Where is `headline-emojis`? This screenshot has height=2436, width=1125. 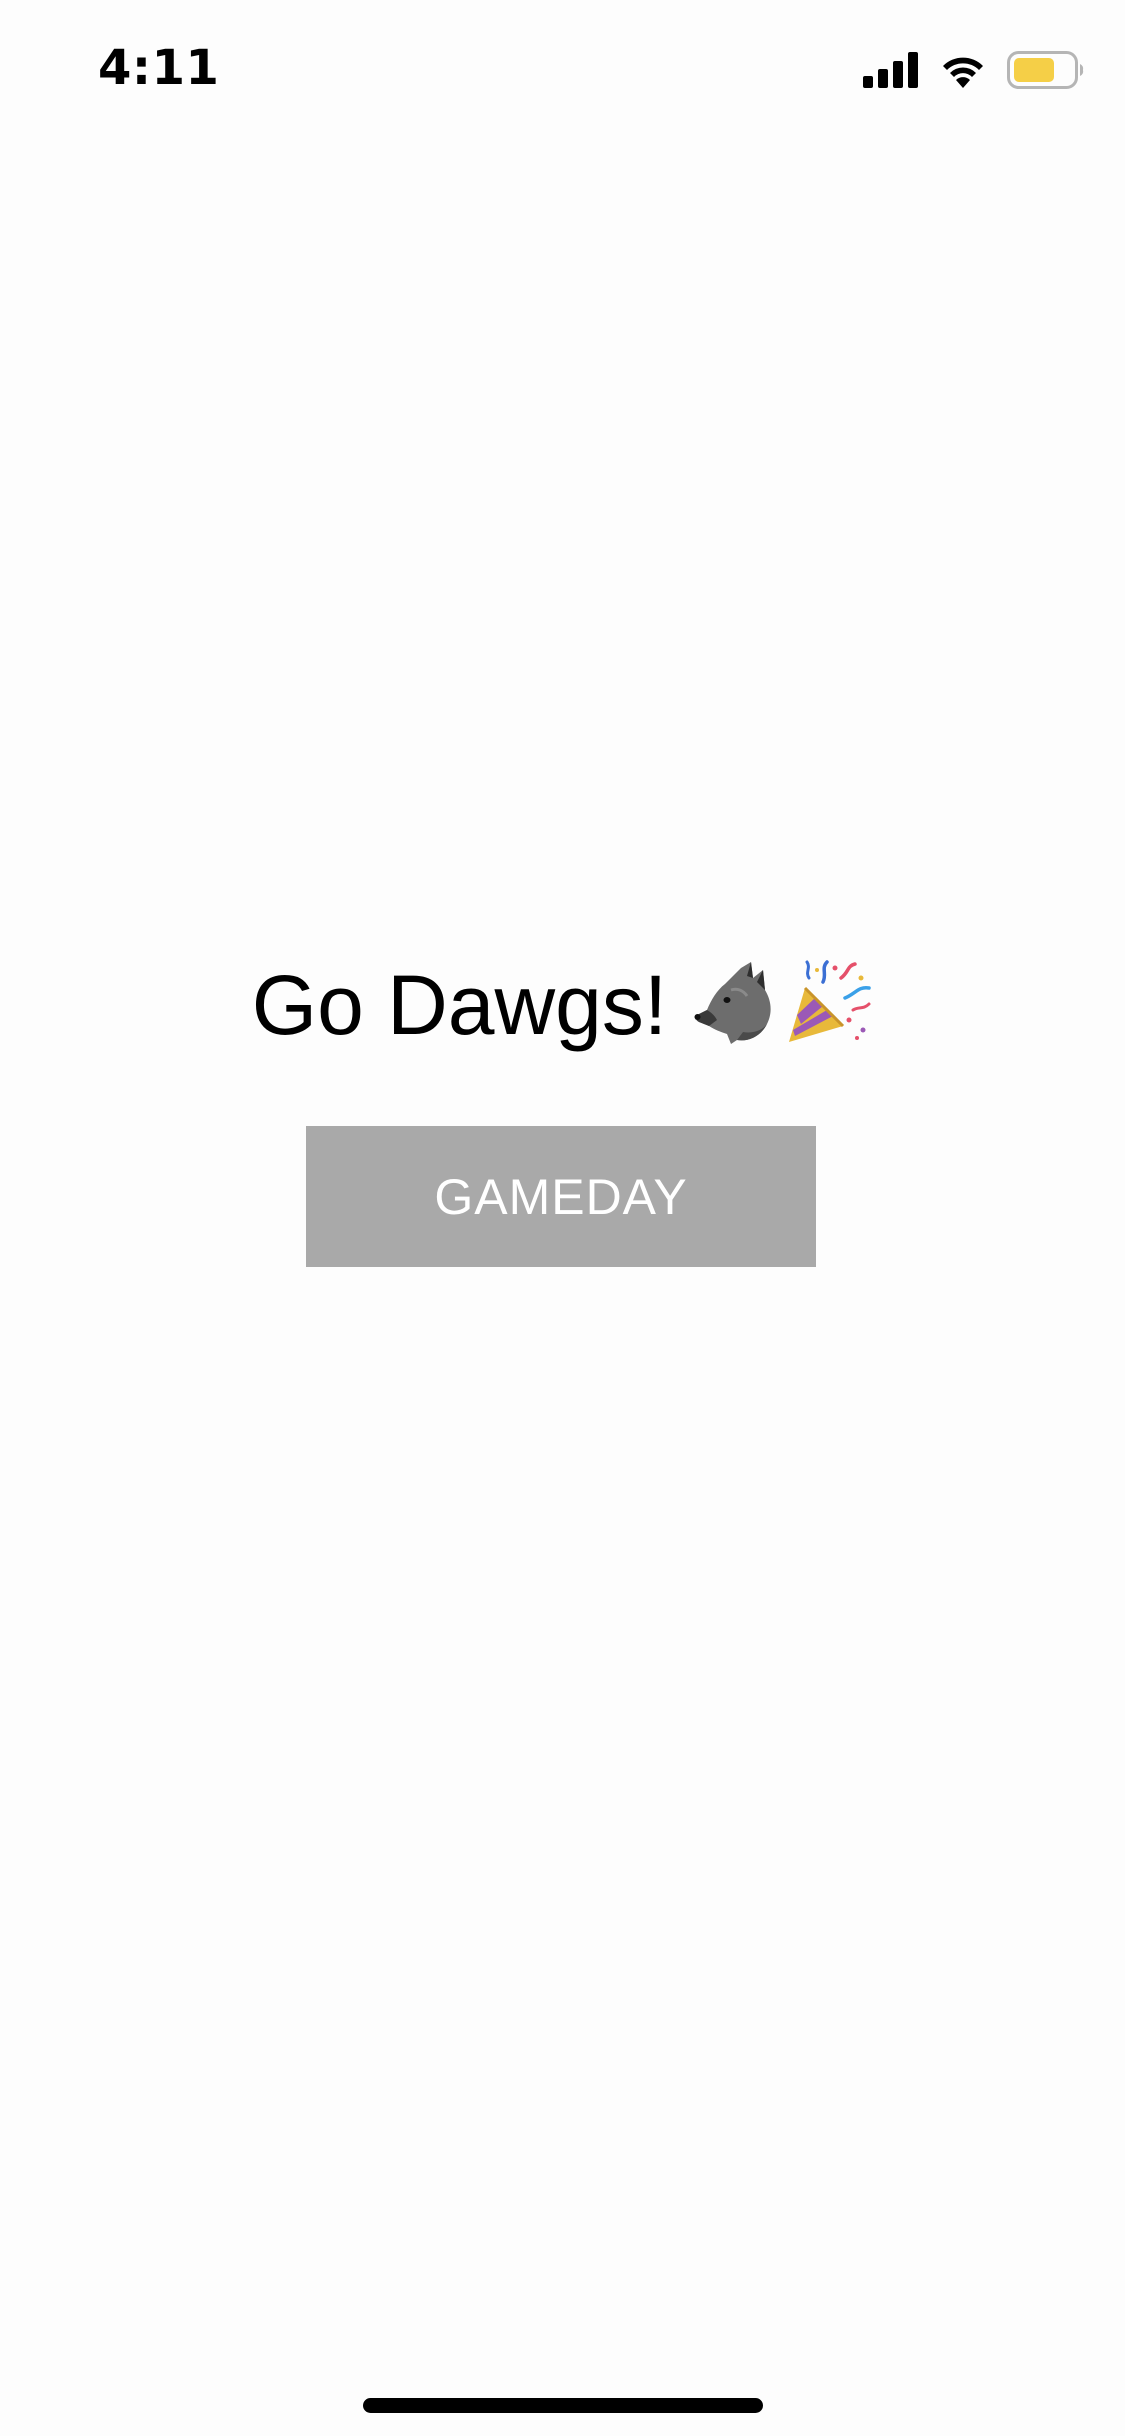 headline-emojis is located at coordinates (782, 1005).